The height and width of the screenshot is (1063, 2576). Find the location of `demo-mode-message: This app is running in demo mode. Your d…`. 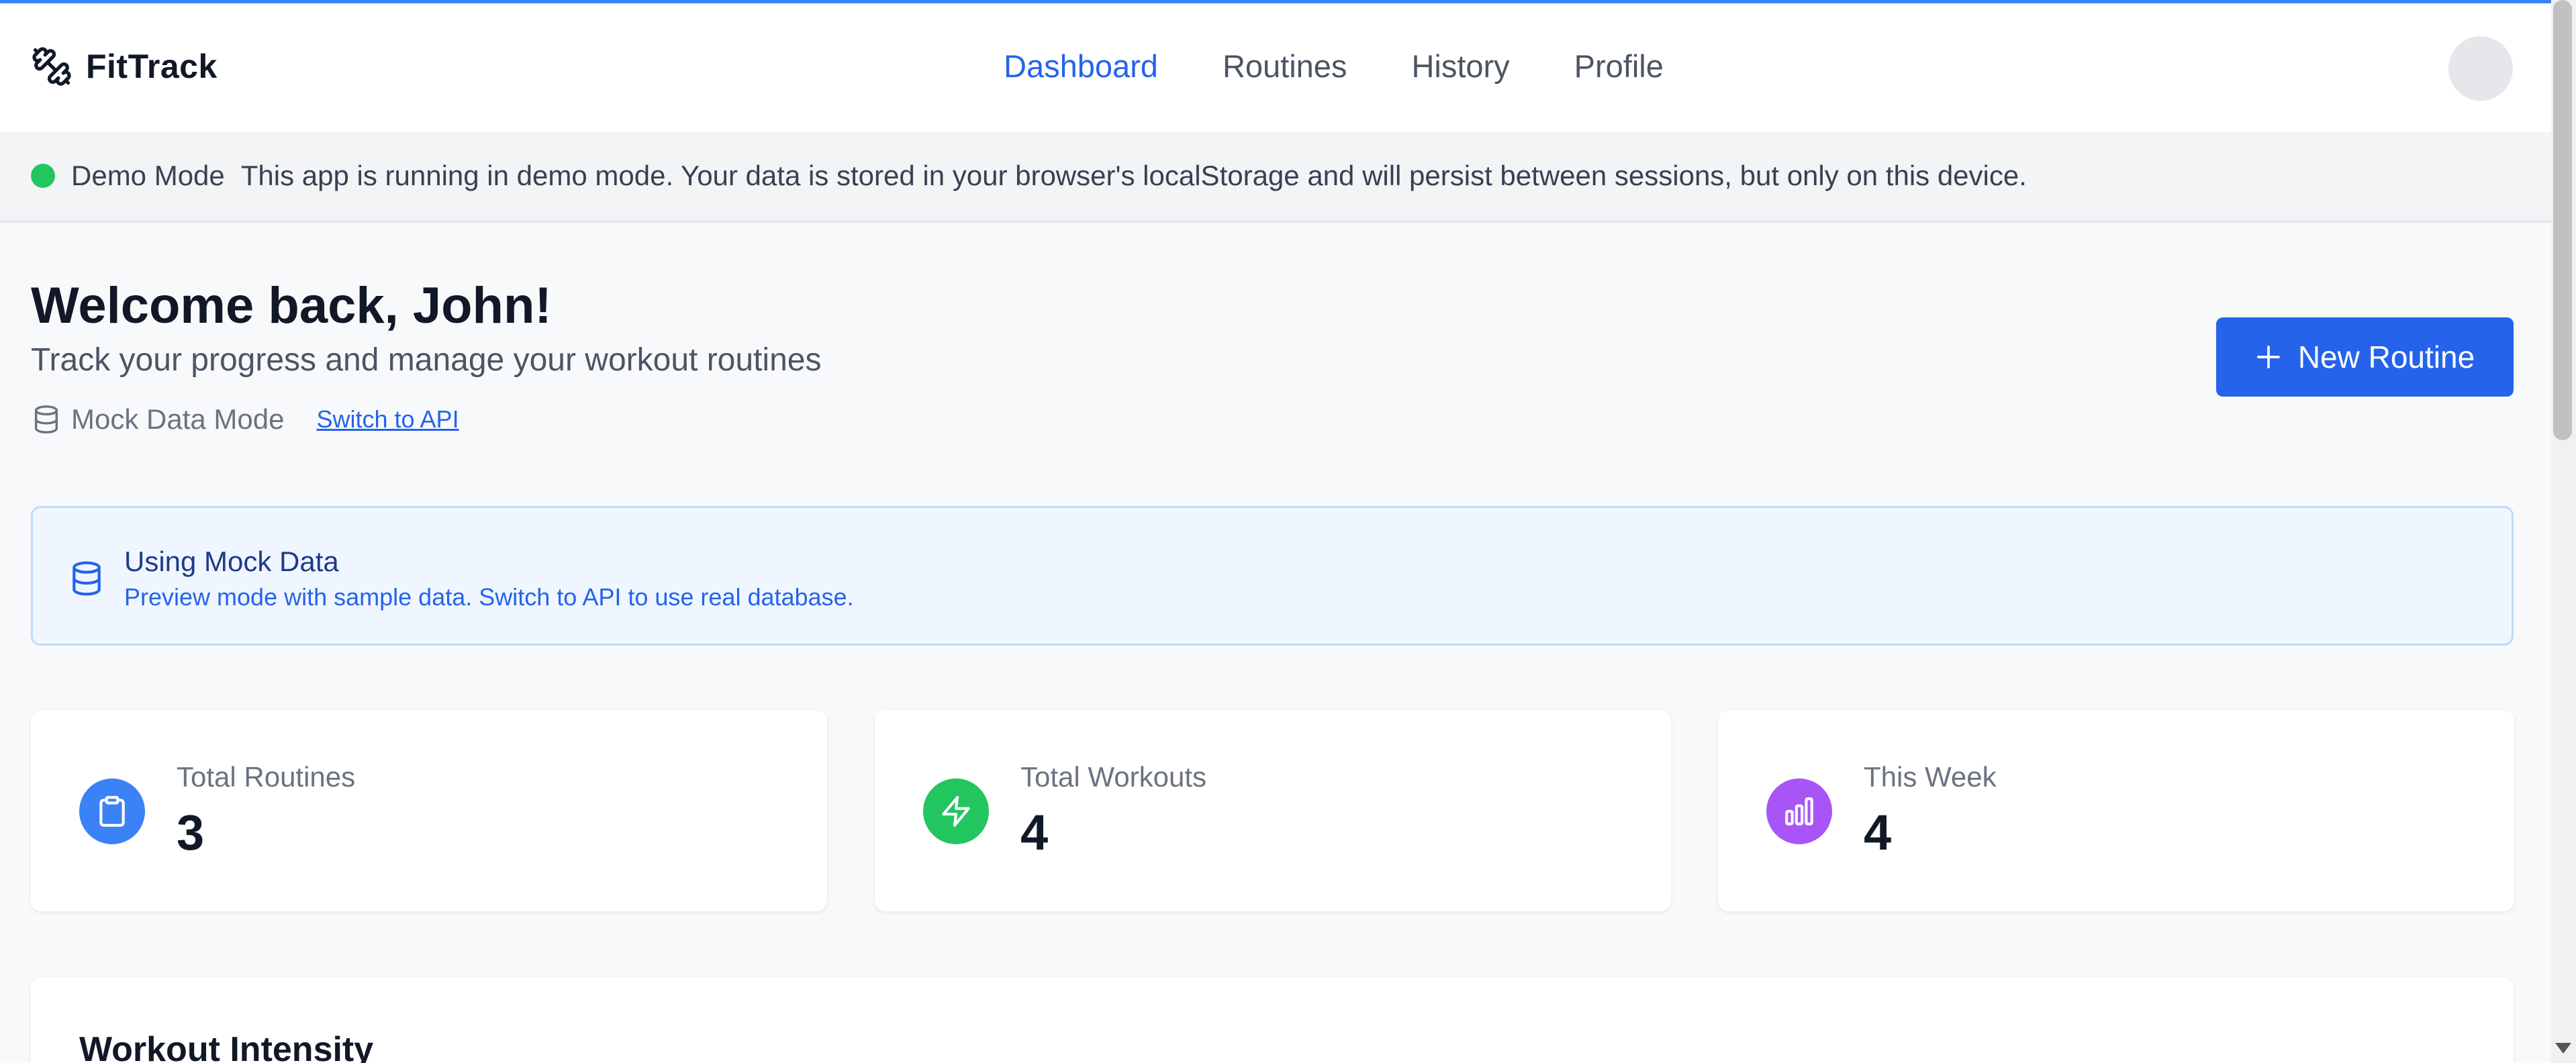

demo-mode-message: This app is running in demo mode. Your d… is located at coordinates (1133, 175).